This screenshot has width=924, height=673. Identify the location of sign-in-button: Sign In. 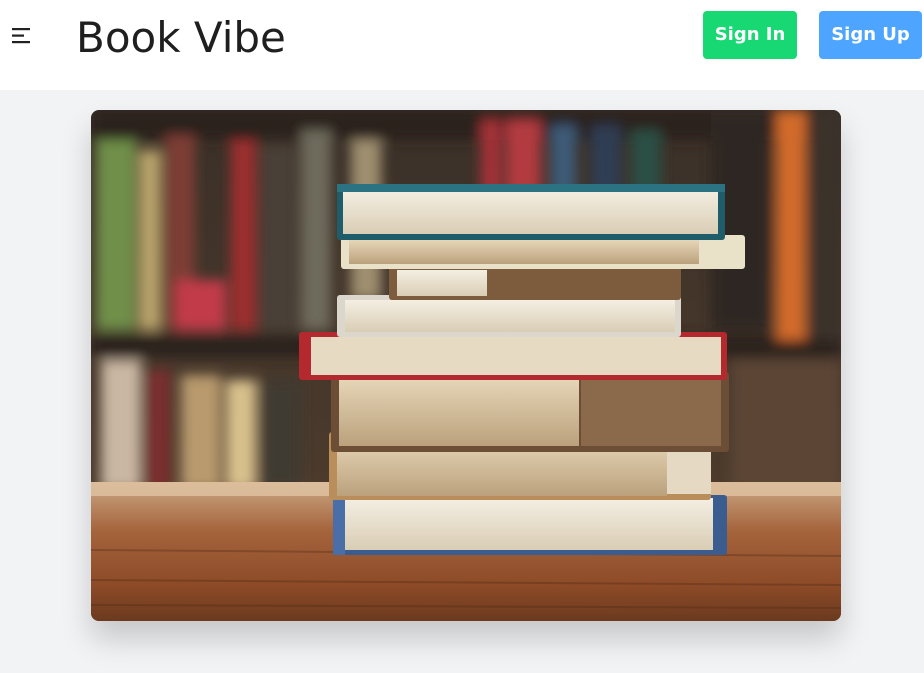
(750, 35).